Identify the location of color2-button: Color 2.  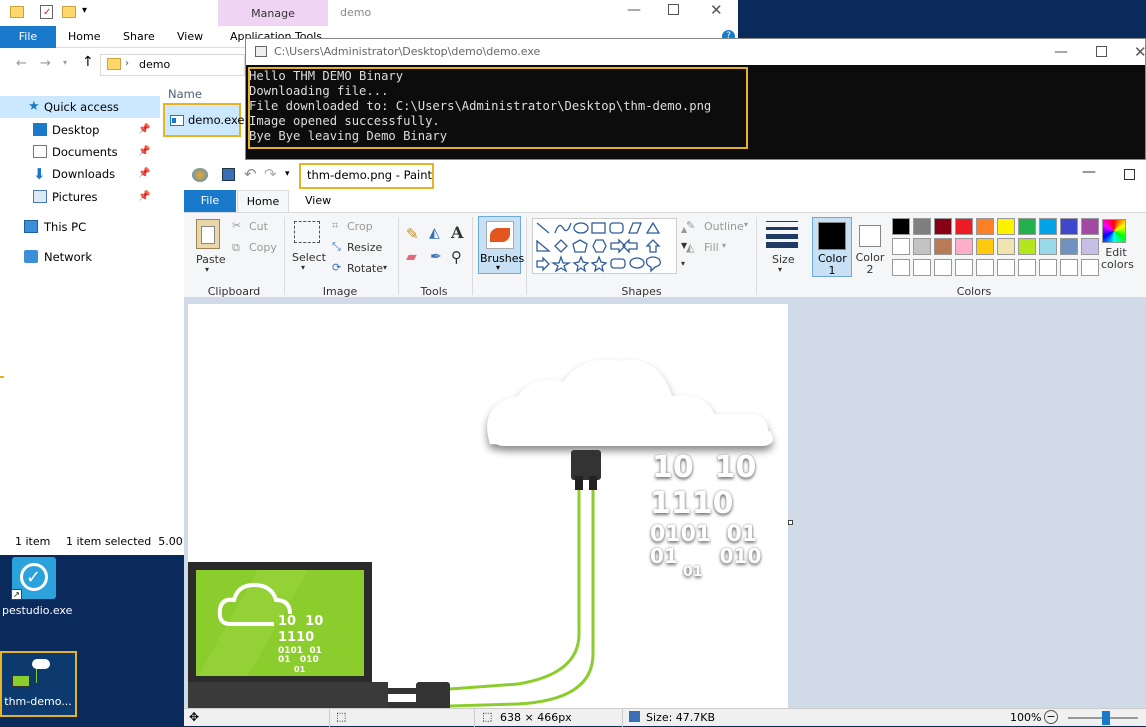
(872, 247).